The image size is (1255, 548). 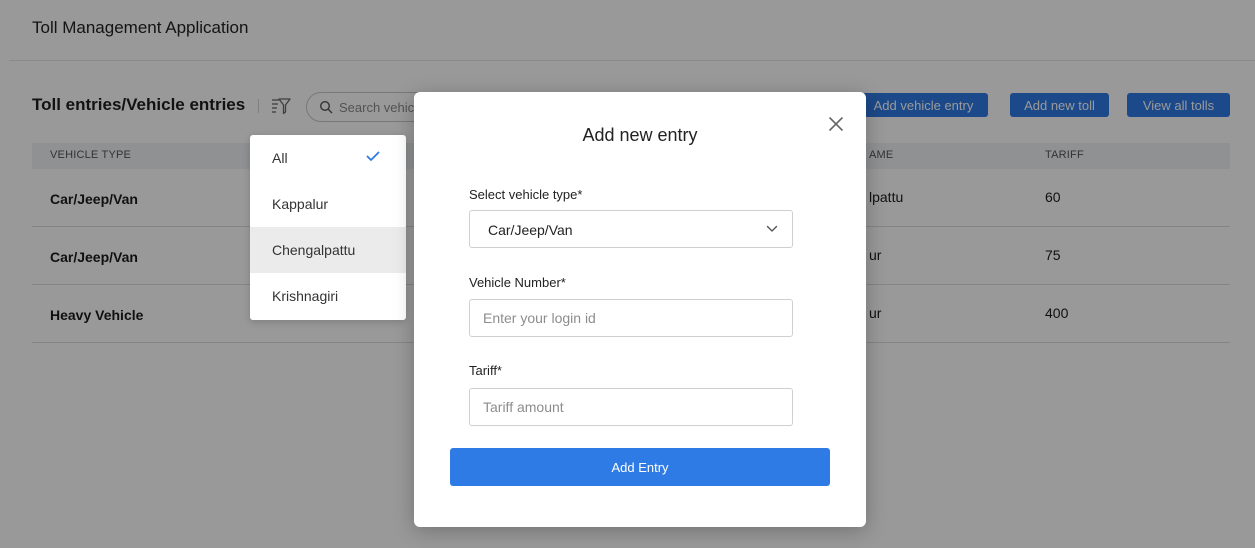 What do you see at coordinates (305, 296) in the screenshot?
I see `filter-option-label: Krishnagiri` at bounding box center [305, 296].